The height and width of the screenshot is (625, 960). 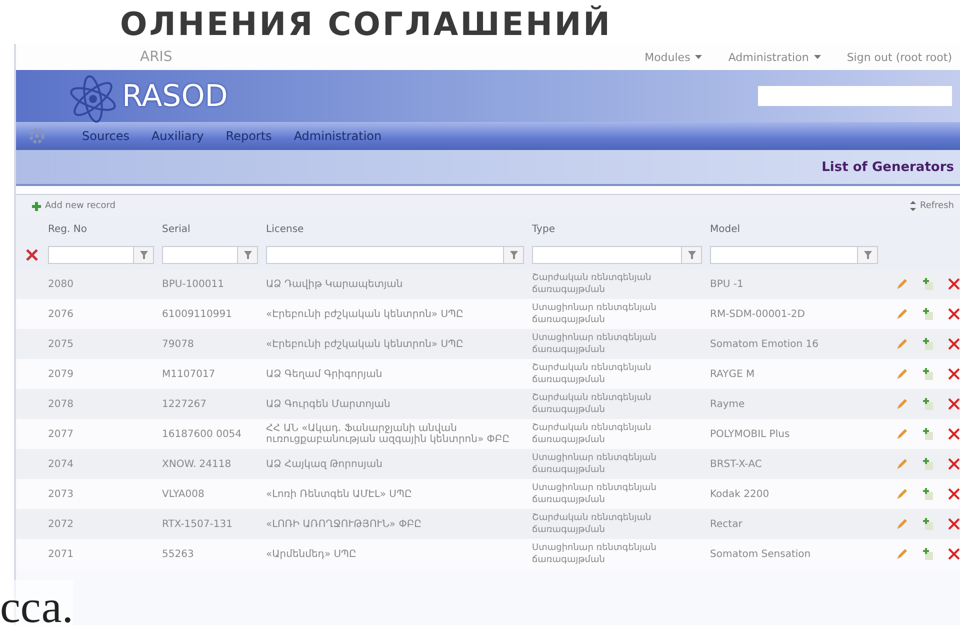 I want to click on table-cell-text: 2075, so click(x=61, y=345).